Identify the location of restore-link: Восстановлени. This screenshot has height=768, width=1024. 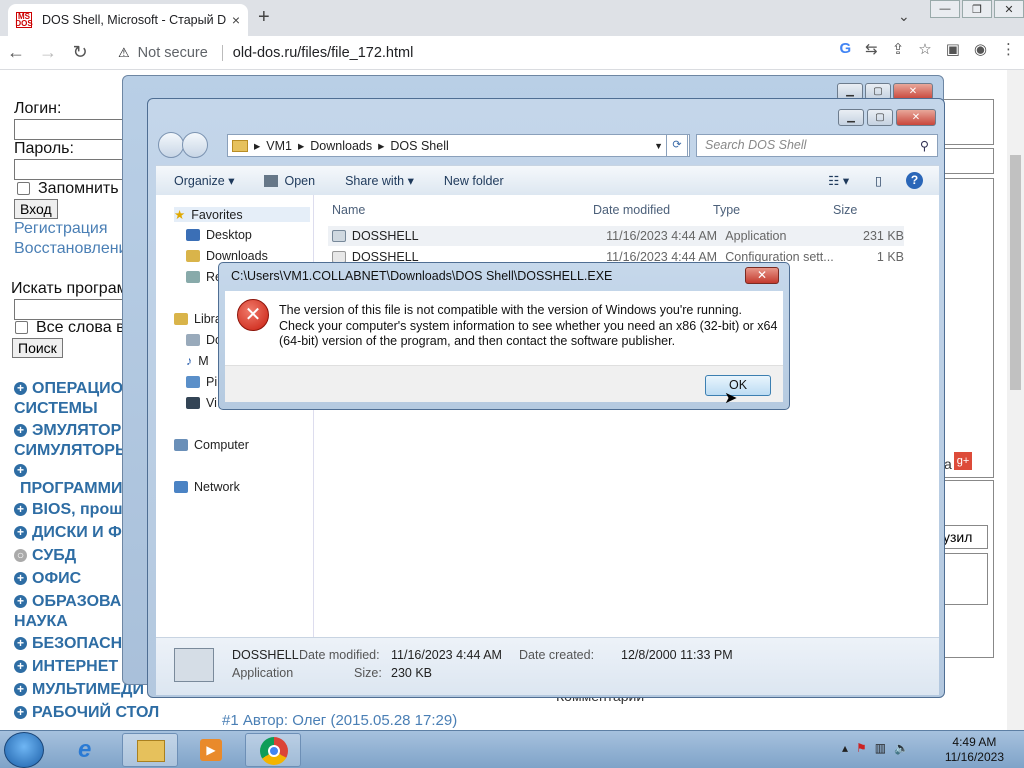
(71, 249).